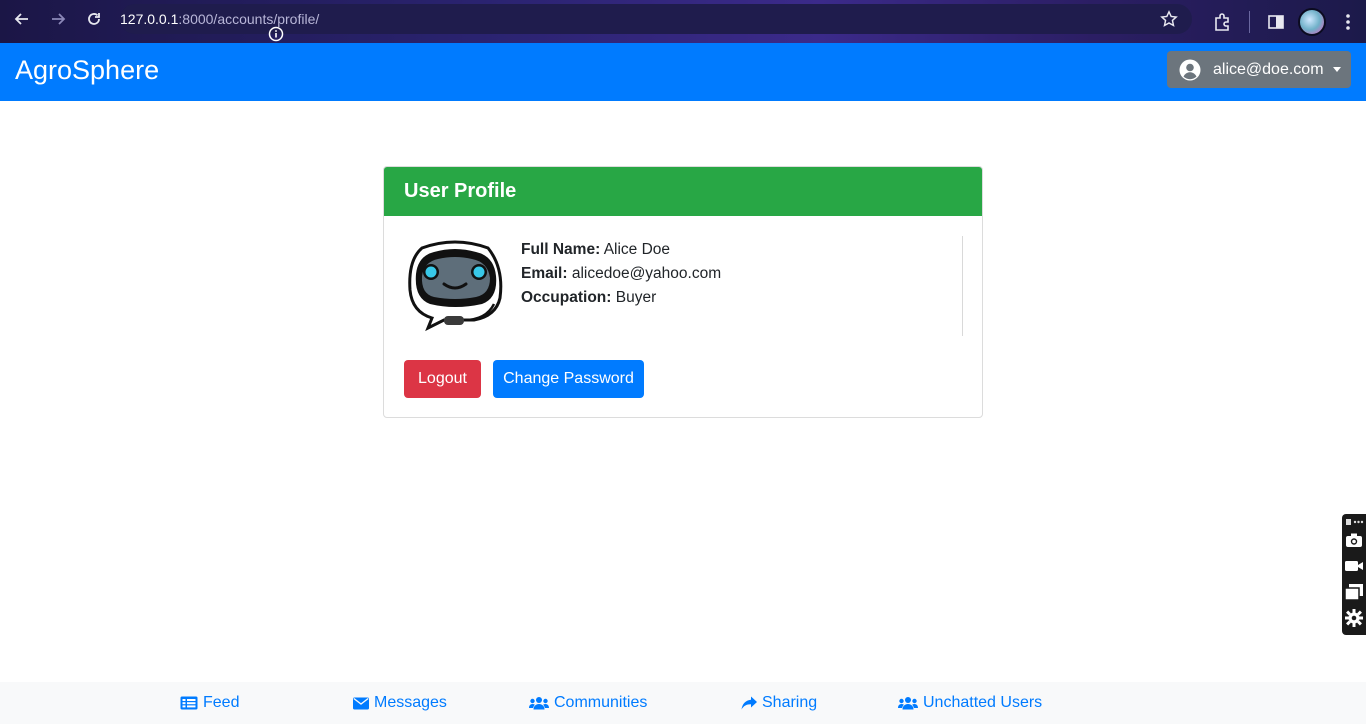 This screenshot has height=724, width=1366. Describe the element at coordinates (220, 19) in the screenshot. I see `url-text: 127.0.0.1:8000/accounts/profile/` at that location.